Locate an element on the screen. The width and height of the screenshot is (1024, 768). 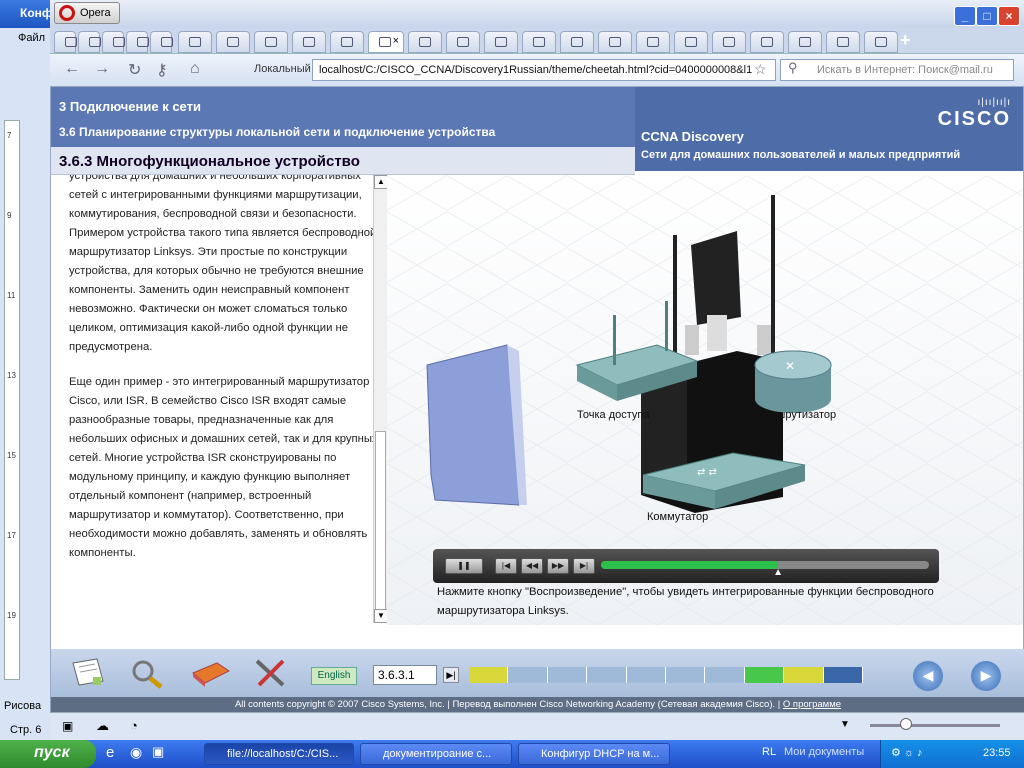
zoom-slider is located at coordinates (935, 725).